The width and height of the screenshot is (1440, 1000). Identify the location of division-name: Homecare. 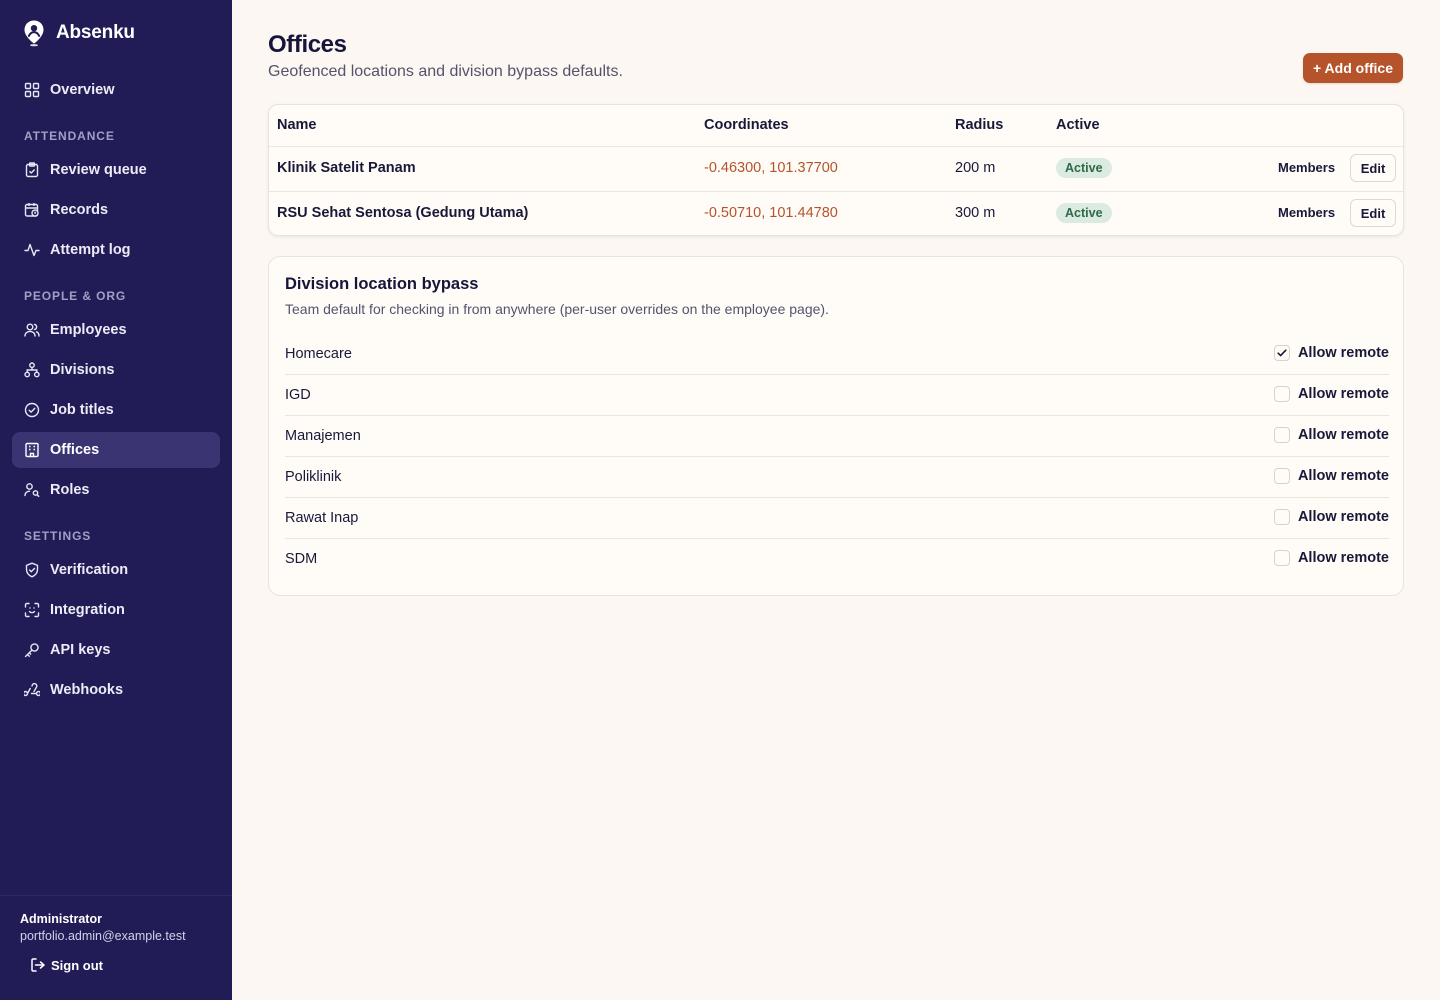
(318, 354).